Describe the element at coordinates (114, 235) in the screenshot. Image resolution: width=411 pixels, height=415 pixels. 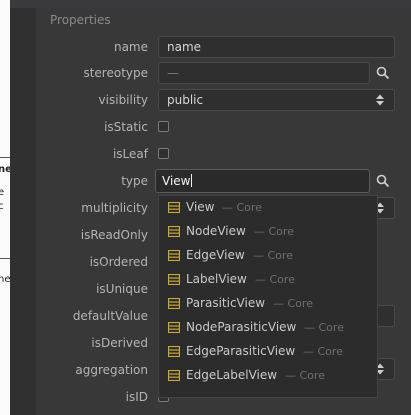
I see `isreadonly-label: isReadOnly` at that location.